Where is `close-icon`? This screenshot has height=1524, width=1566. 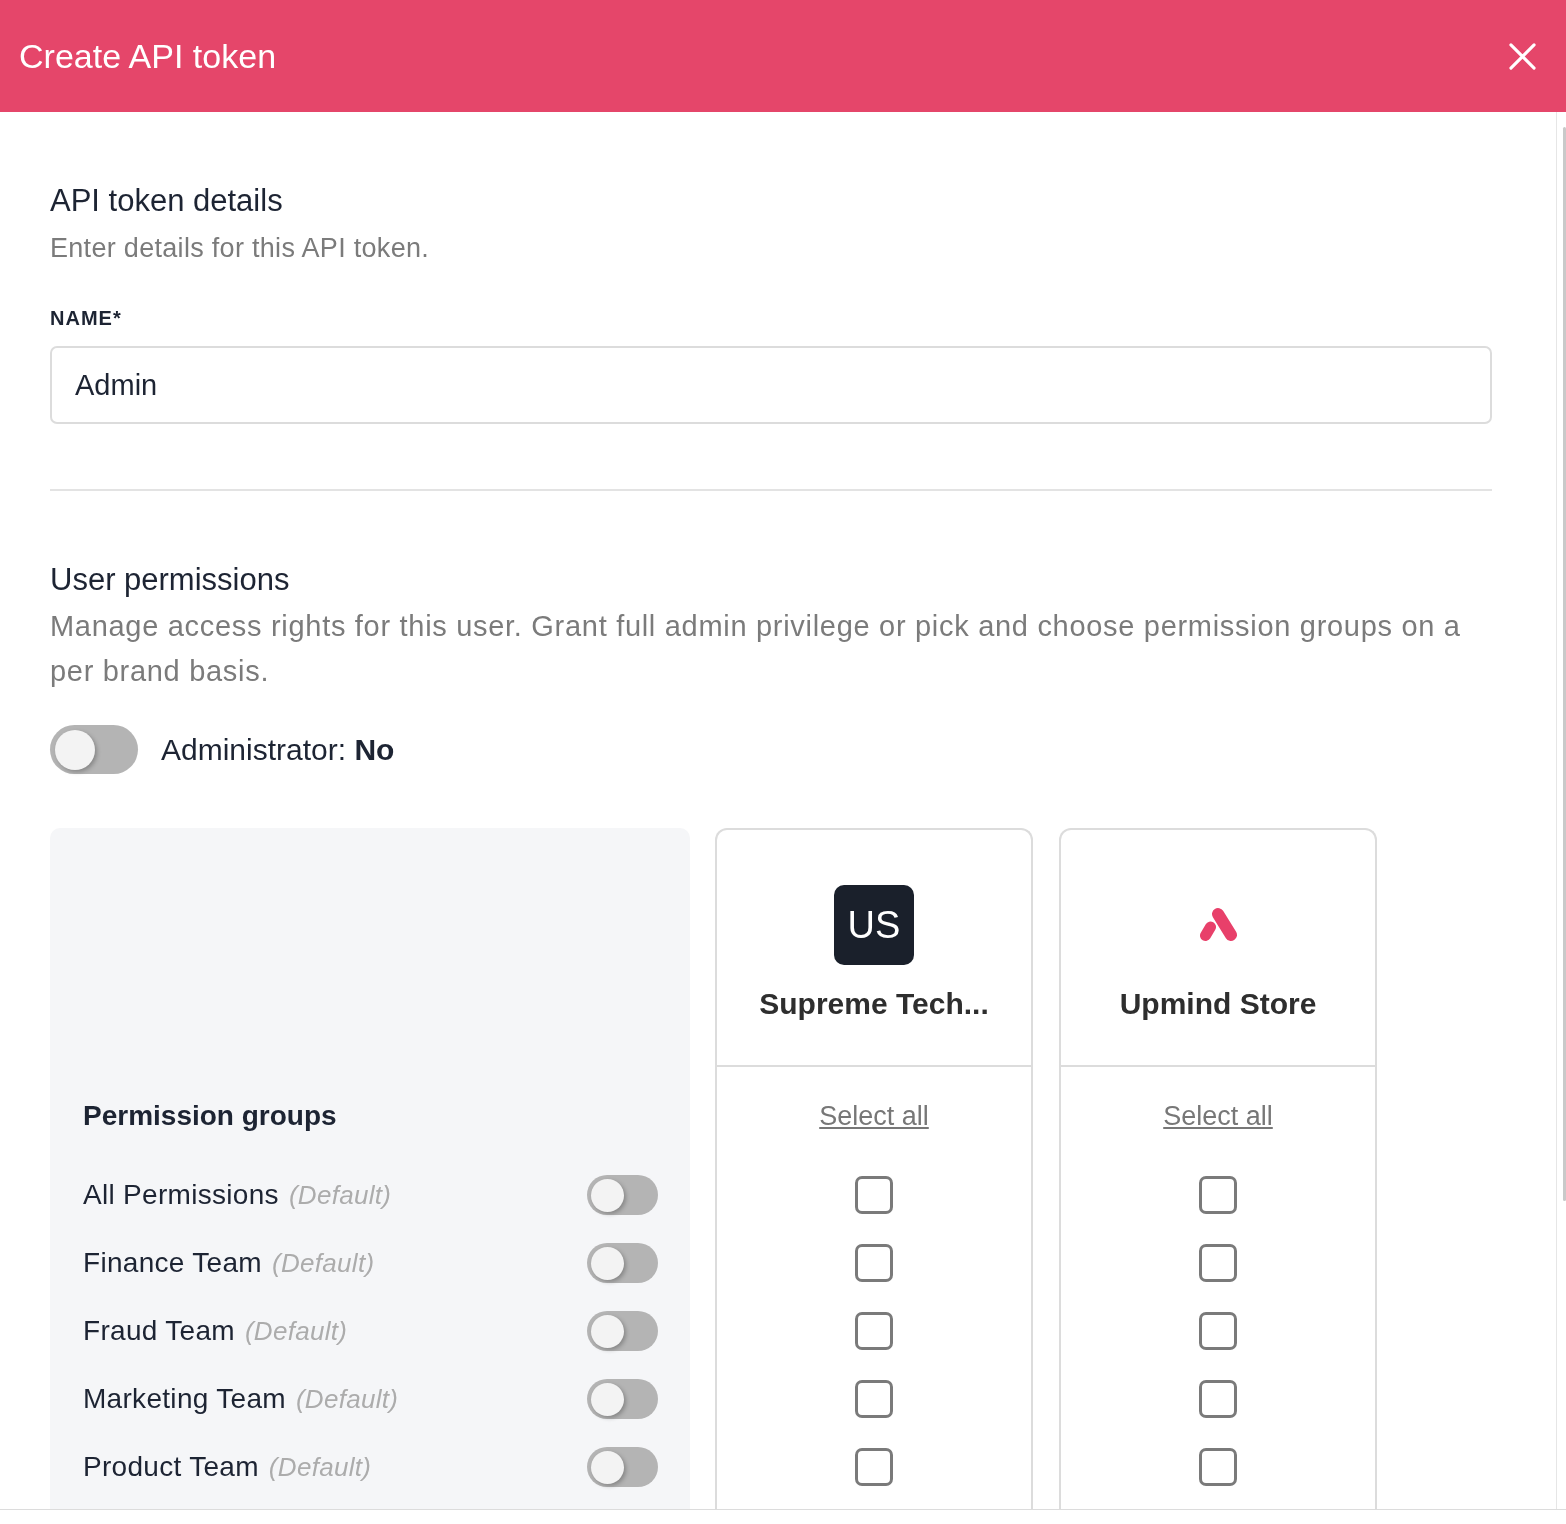
close-icon is located at coordinates (1522, 56).